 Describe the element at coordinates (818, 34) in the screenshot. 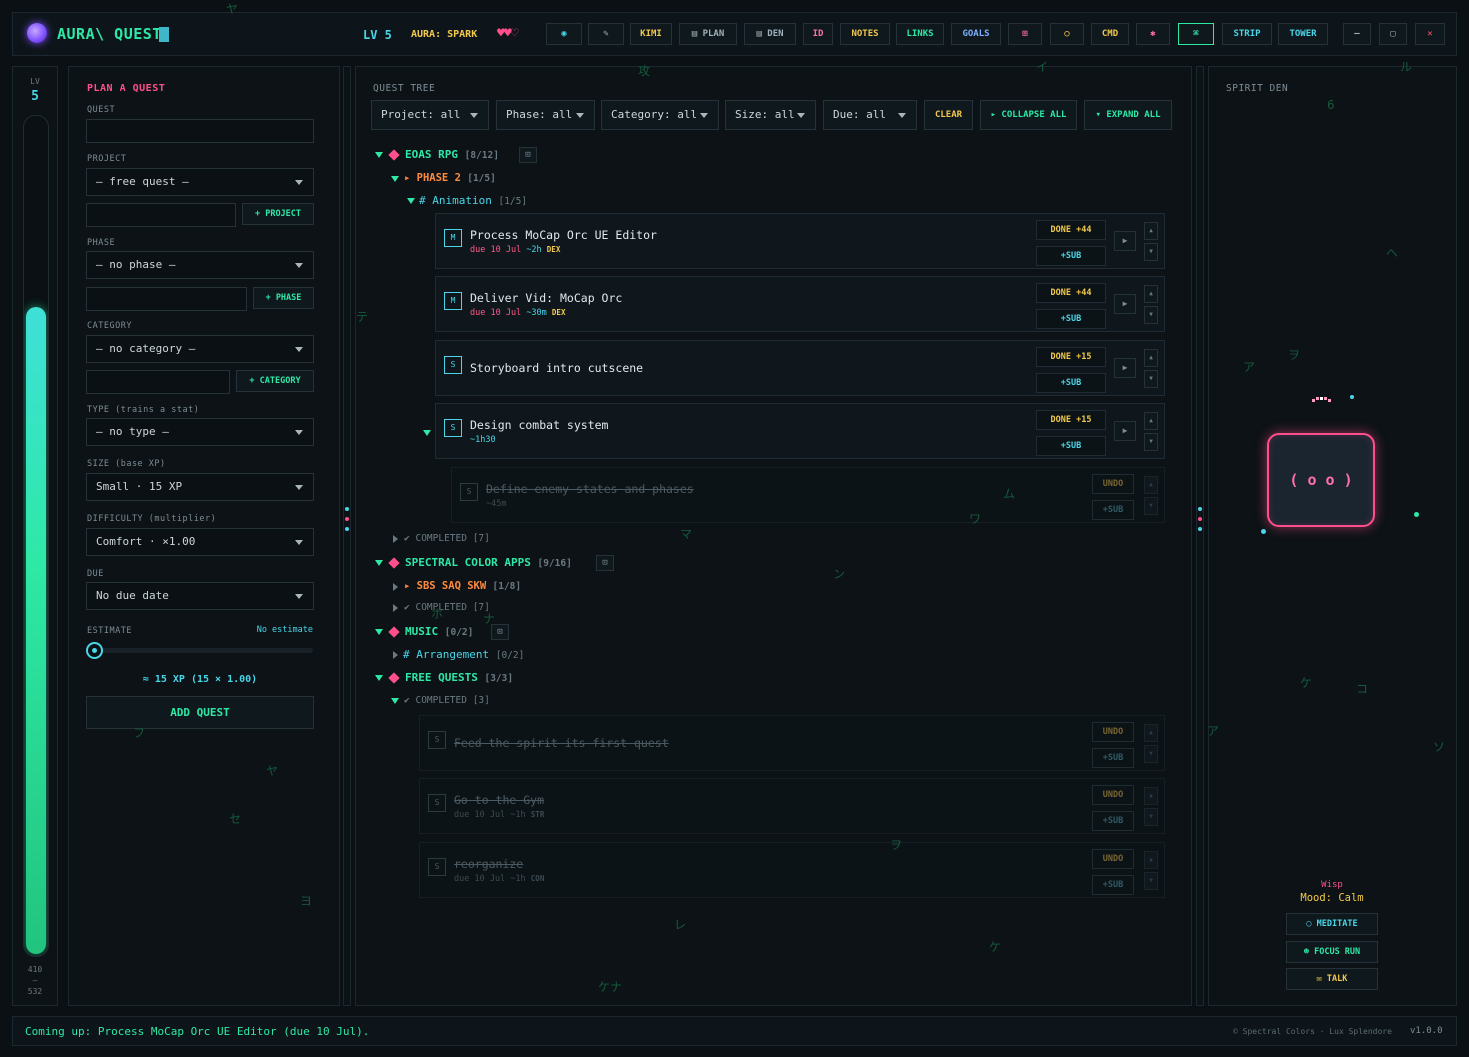

I see `id-button: ID` at that location.